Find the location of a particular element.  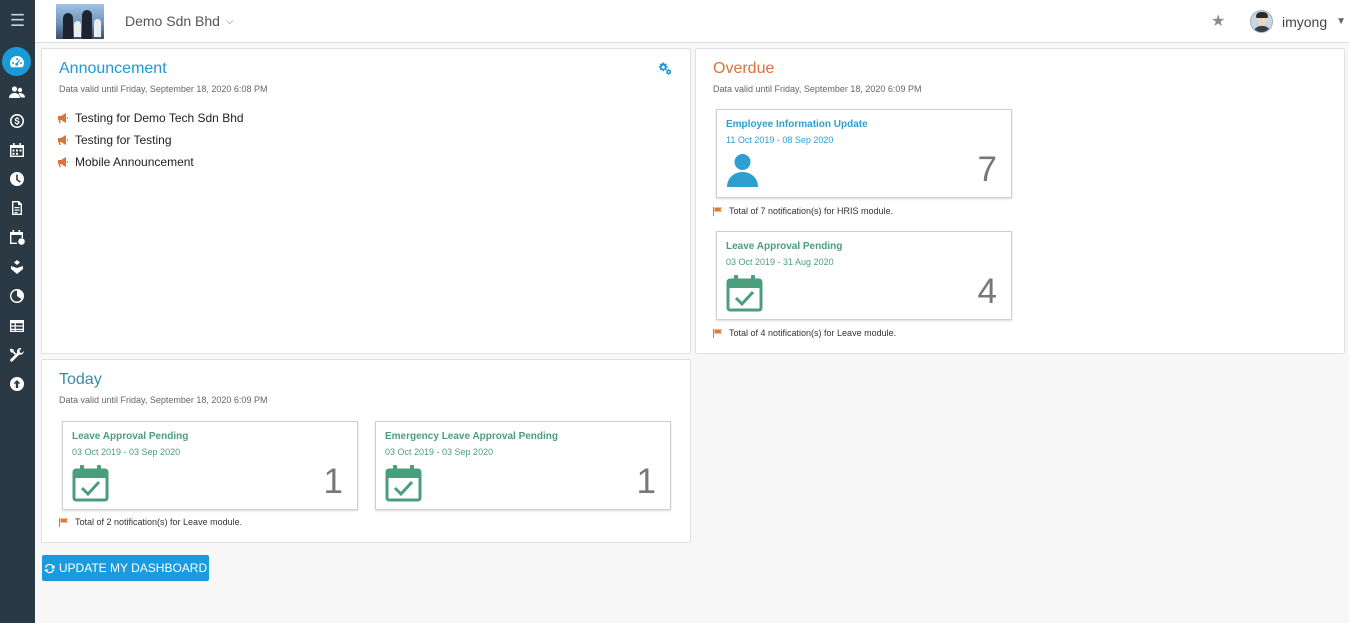

card-dates: 11 Oct 2019 - 08 Sep 2020 is located at coordinates (780, 140).